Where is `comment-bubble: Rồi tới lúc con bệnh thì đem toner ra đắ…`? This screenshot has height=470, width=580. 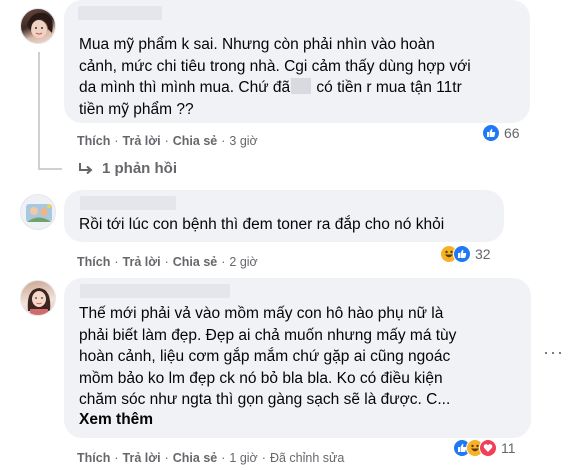 comment-bubble: Rồi tới lúc con bệnh thì đem toner ra đắ… is located at coordinates (284, 216).